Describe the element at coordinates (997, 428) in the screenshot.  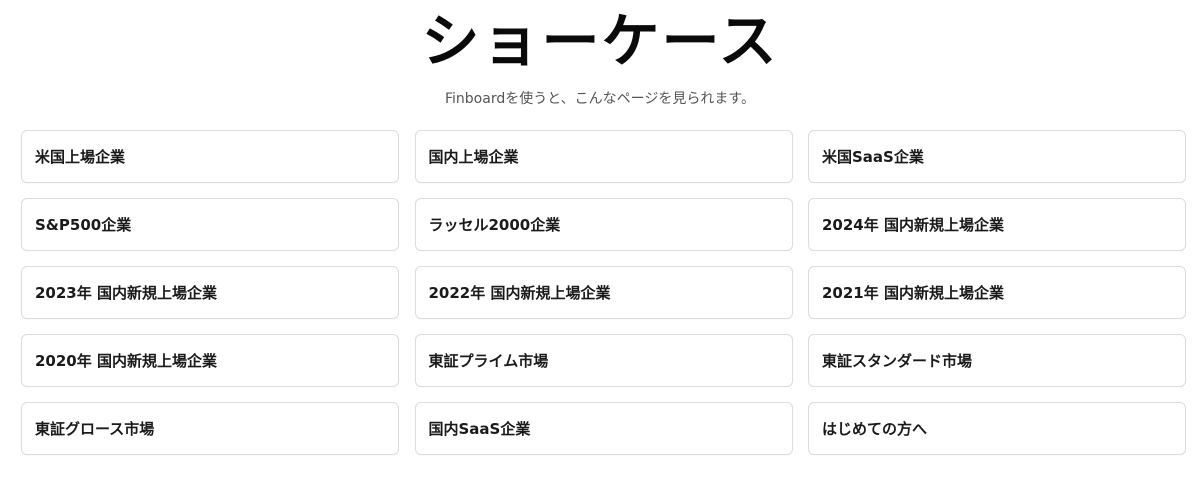
I see `showcase-card-getting-started: はじめての方へ` at that location.